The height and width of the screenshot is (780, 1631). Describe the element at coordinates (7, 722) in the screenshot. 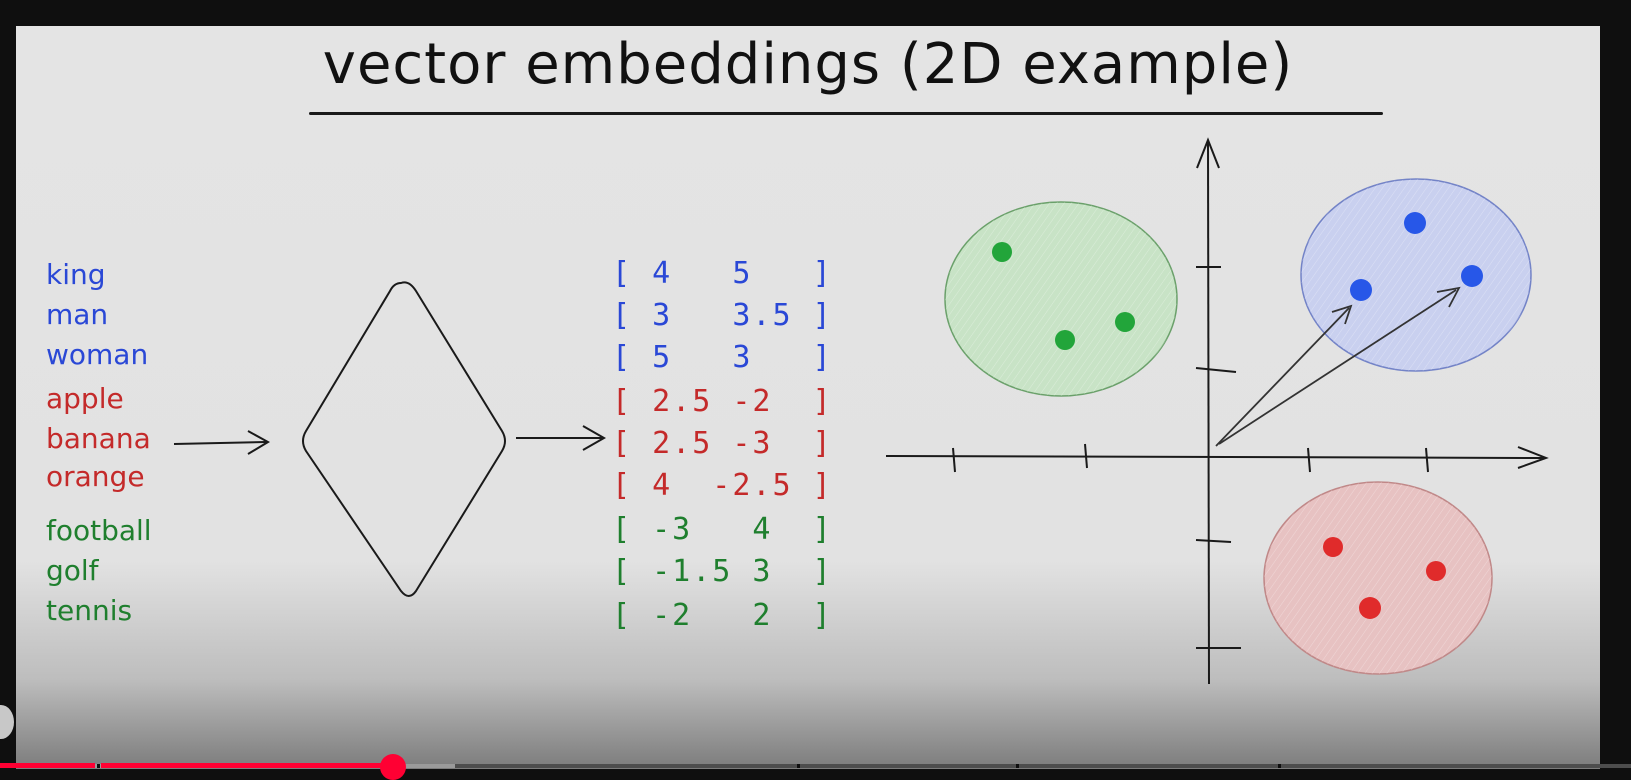

I see `corner-control` at that location.